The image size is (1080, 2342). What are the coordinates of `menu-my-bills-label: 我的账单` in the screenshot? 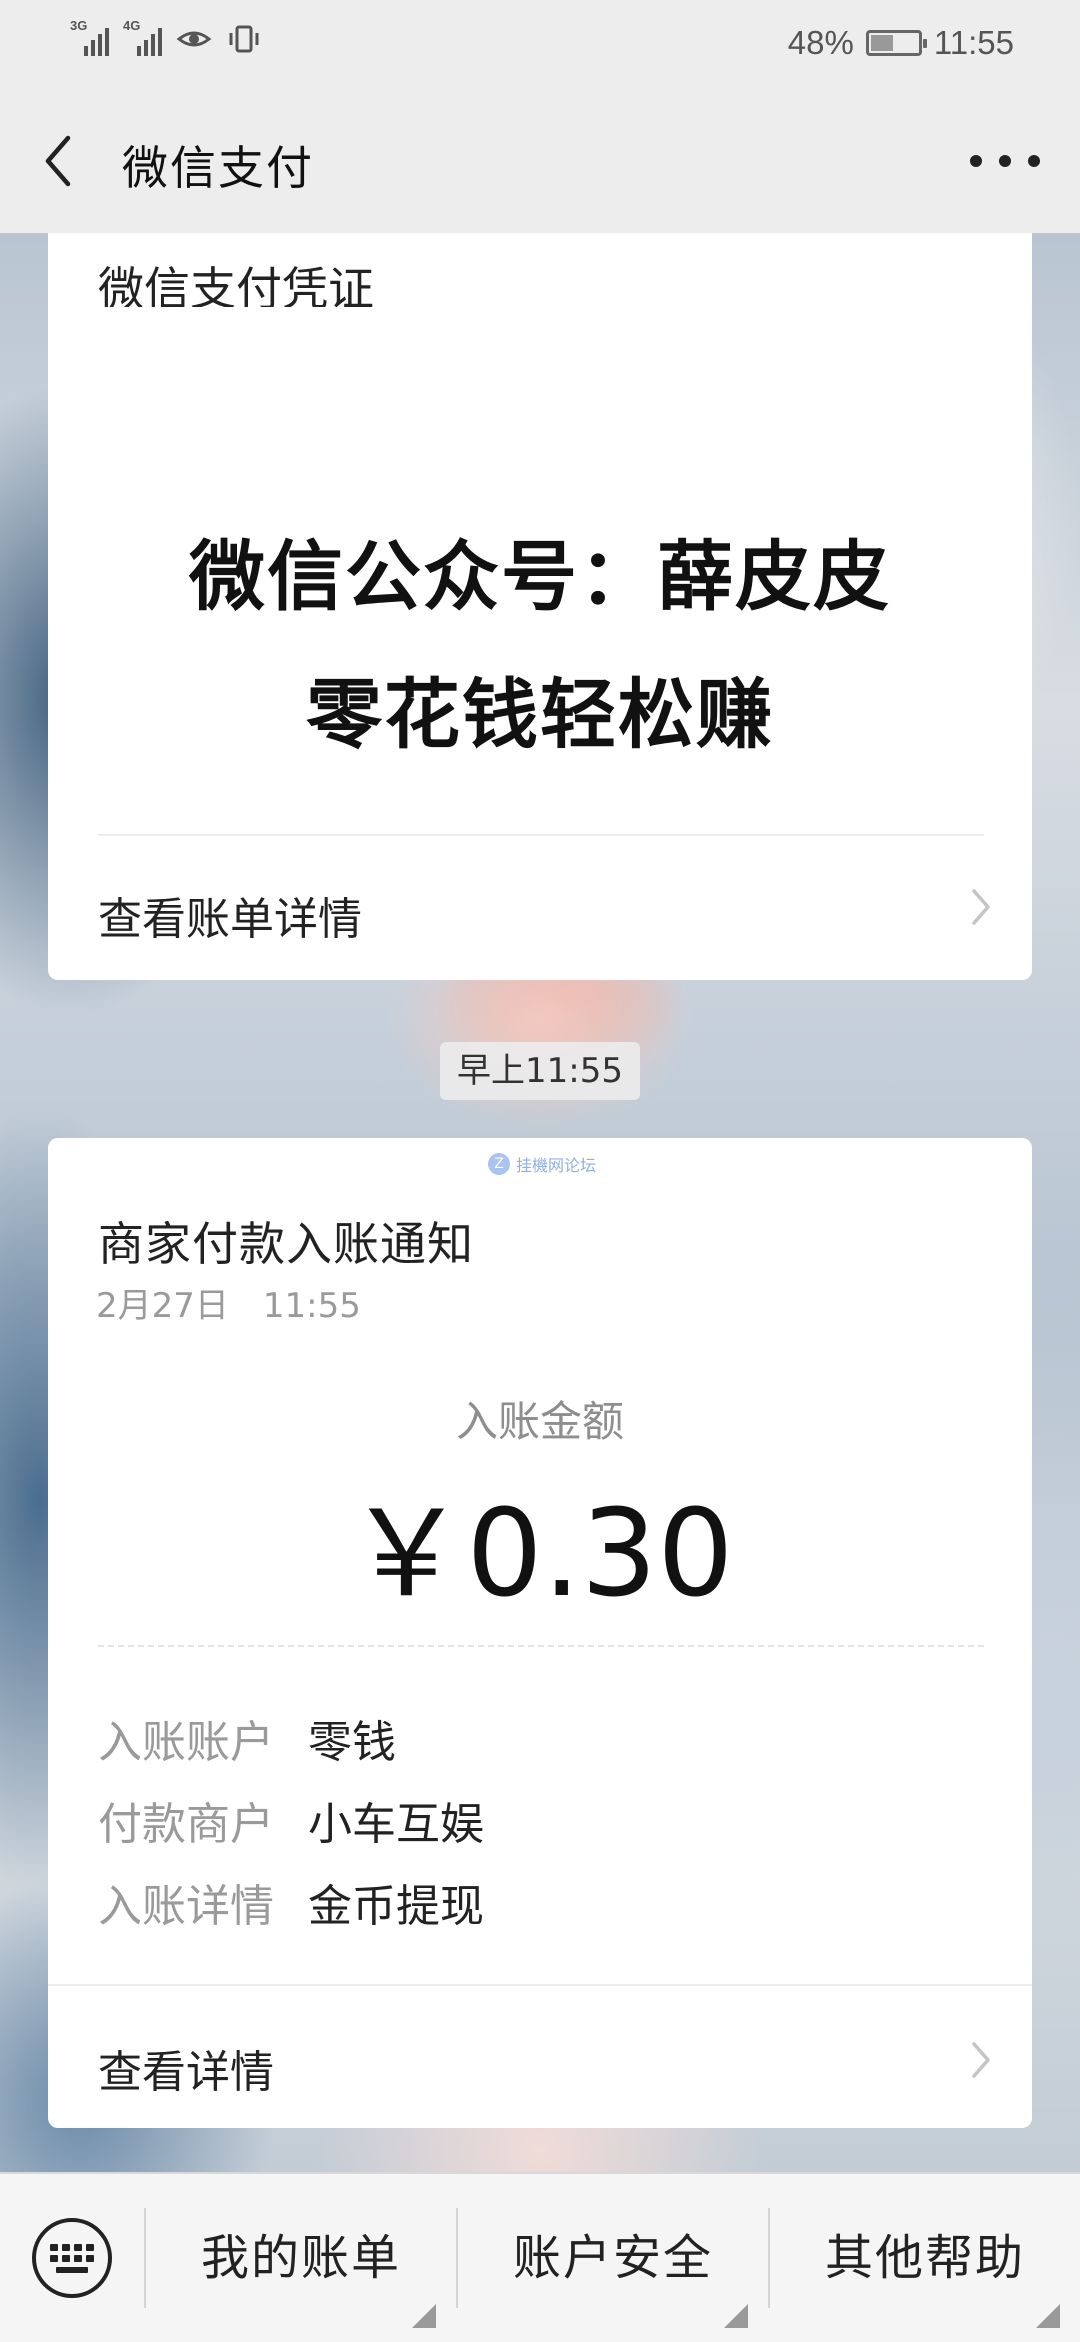 It's located at (300, 2258).